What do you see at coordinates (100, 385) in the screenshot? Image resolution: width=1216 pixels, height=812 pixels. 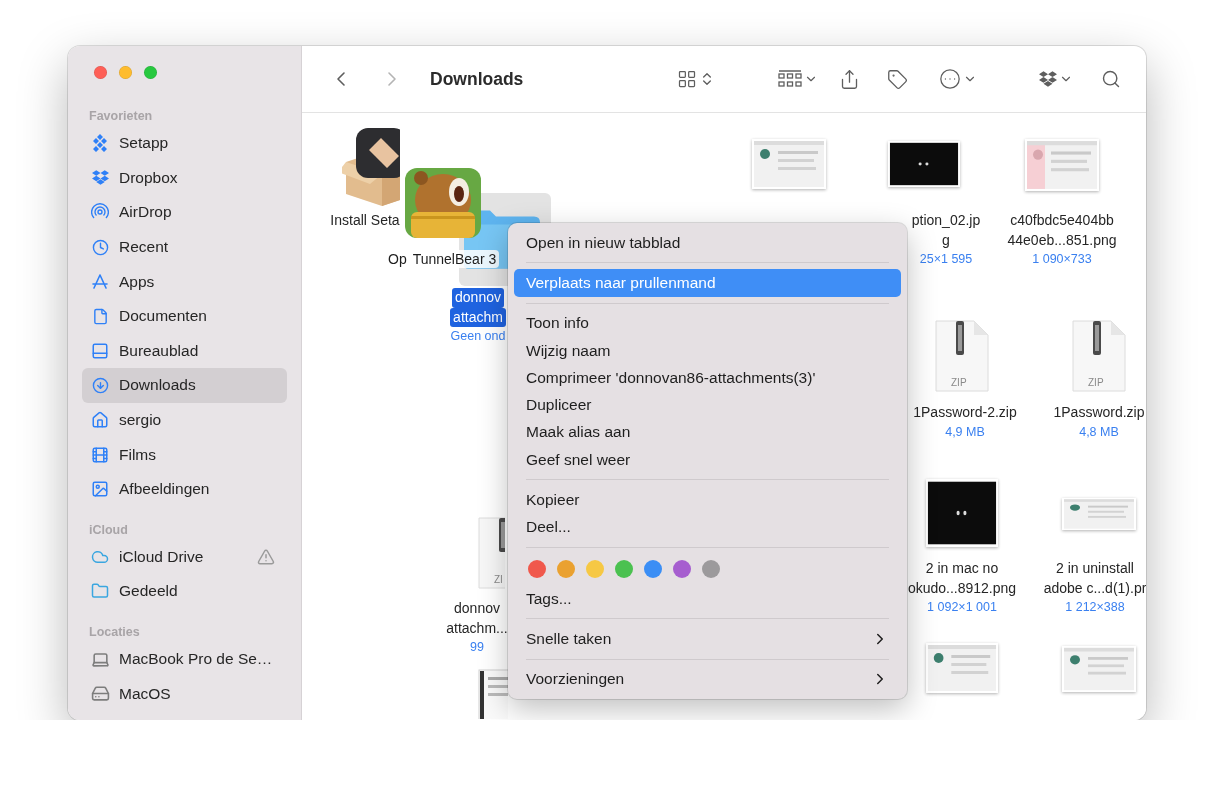 I see `download-icon` at bounding box center [100, 385].